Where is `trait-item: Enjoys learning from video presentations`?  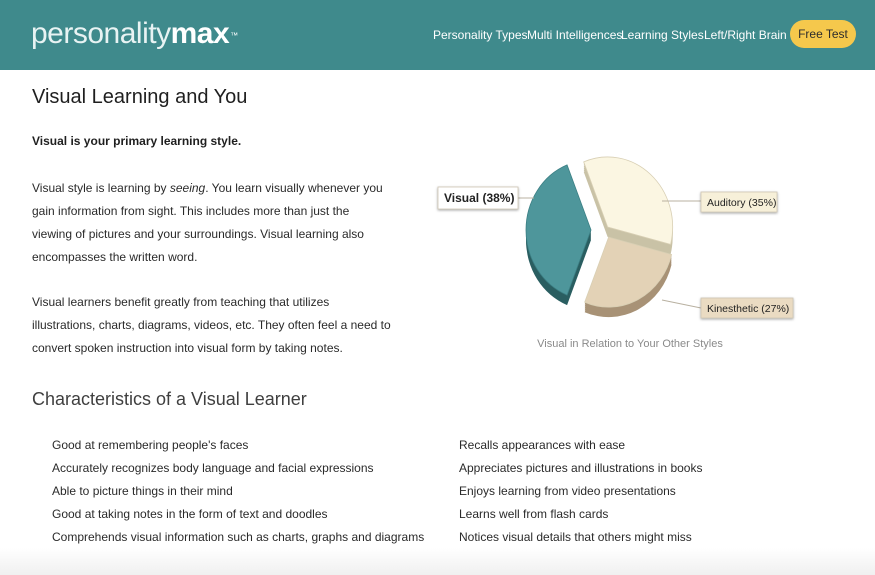 trait-item: Enjoys learning from video presentations is located at coordinates (567, 491).